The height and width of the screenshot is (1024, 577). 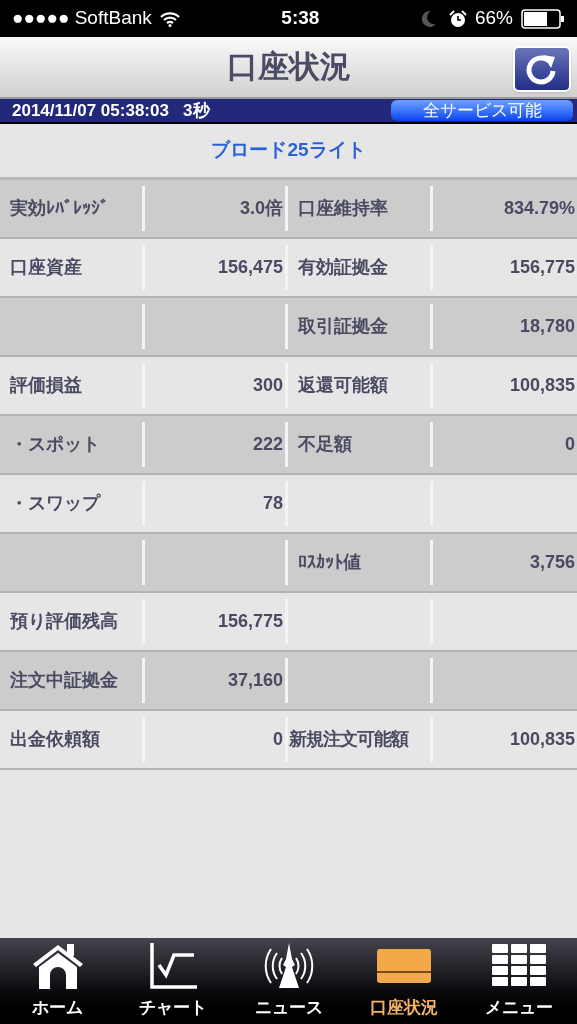 What do you see at coordinates (343, 385) in the screenshot?
I see `field-label: 返還可能額` at bounding box center [343, 385].